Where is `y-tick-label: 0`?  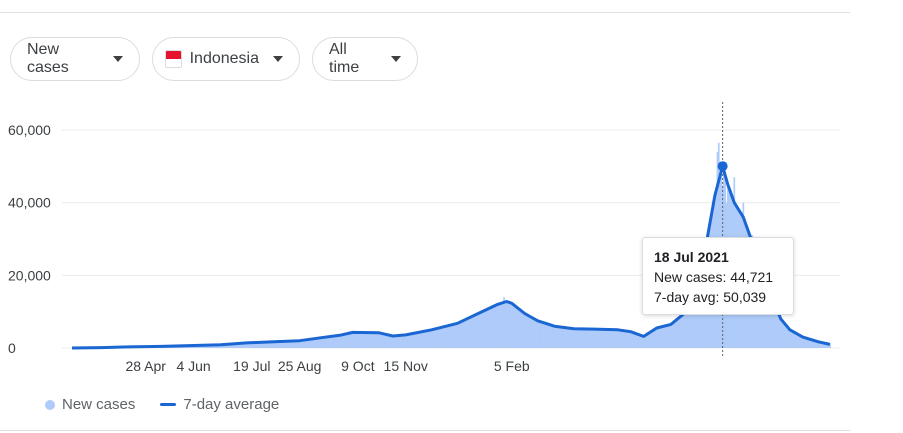 y-tick-label: 0 is located at coordinates (12, 348).